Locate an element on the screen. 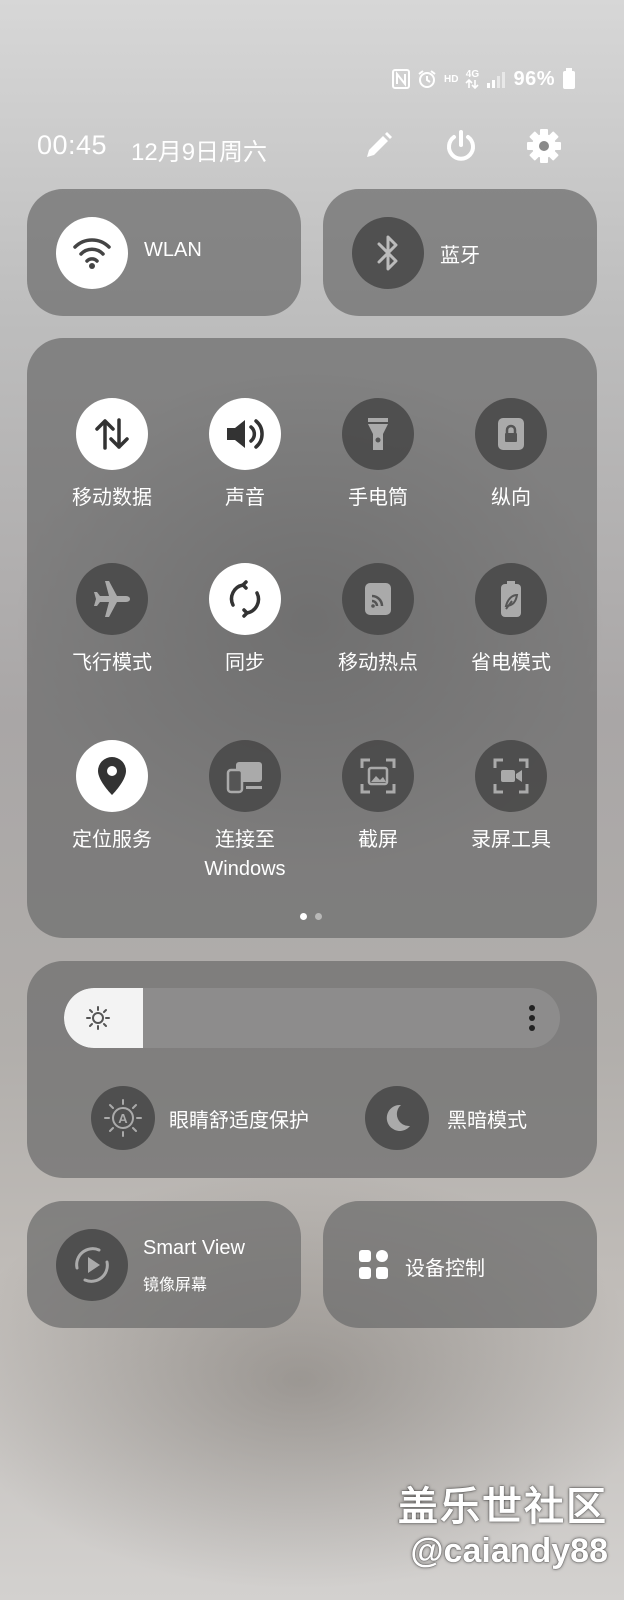 This screenshot has width=624, height=1600. wifi-icon is located at coordinates (92, 253).